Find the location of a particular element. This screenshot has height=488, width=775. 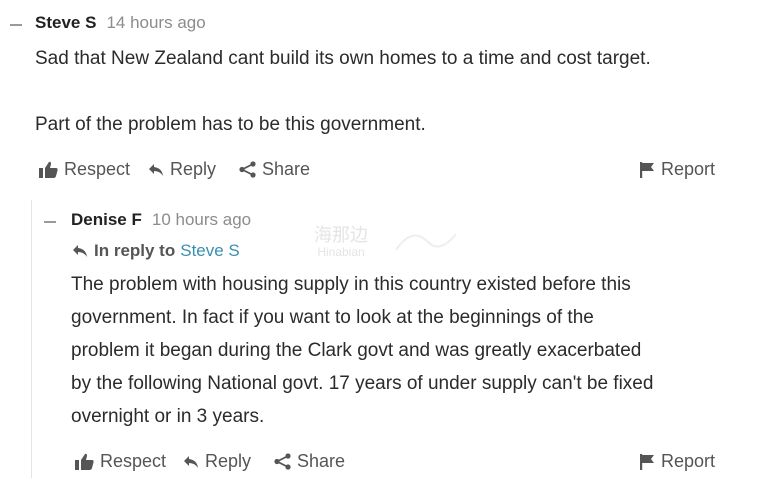

in-reply-to: In reply to Steve S is located at coordinates (156, 251).